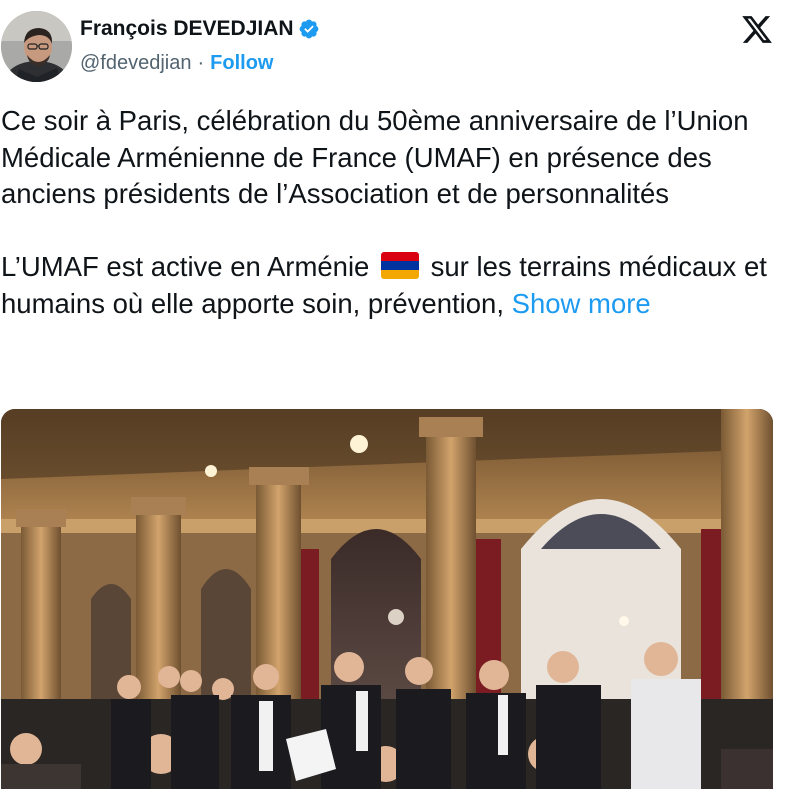  I want to click on author-handle-row: @fdevedjian · Follow, so click(176, 63).